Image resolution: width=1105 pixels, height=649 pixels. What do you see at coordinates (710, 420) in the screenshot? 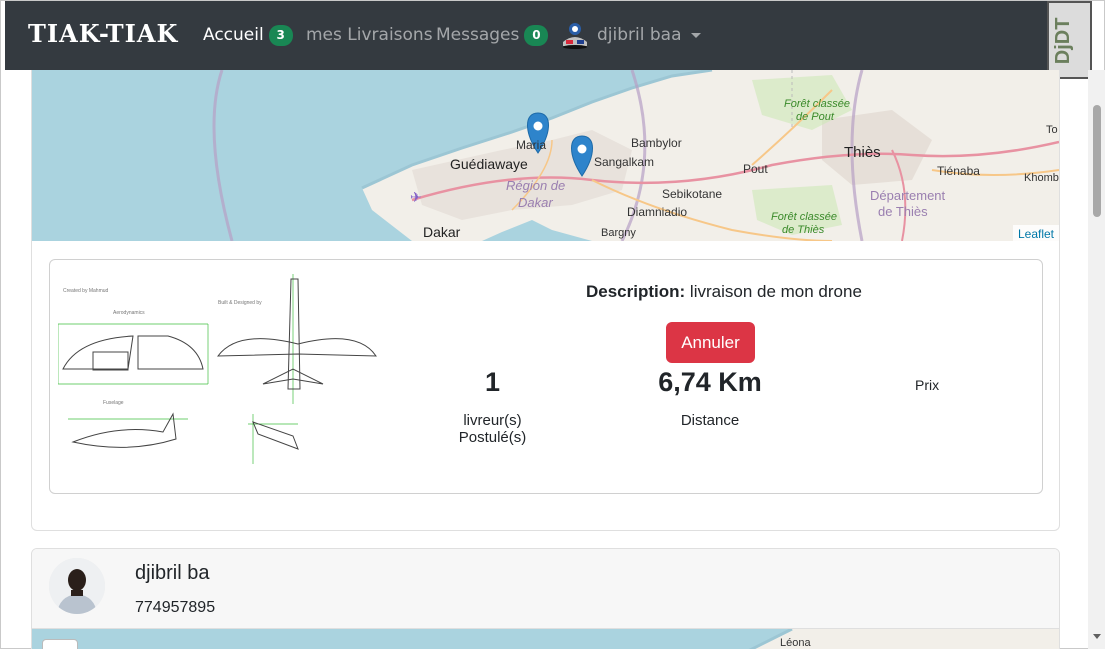
I see `distance-label: Distance` at bounding box center [710, 420].